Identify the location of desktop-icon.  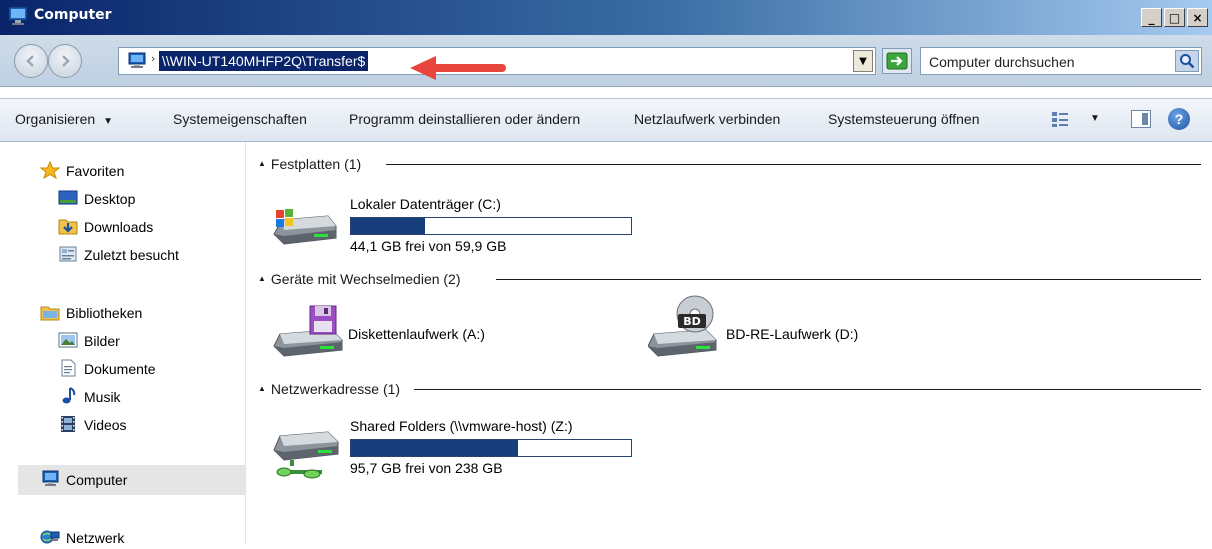
(68, 197).